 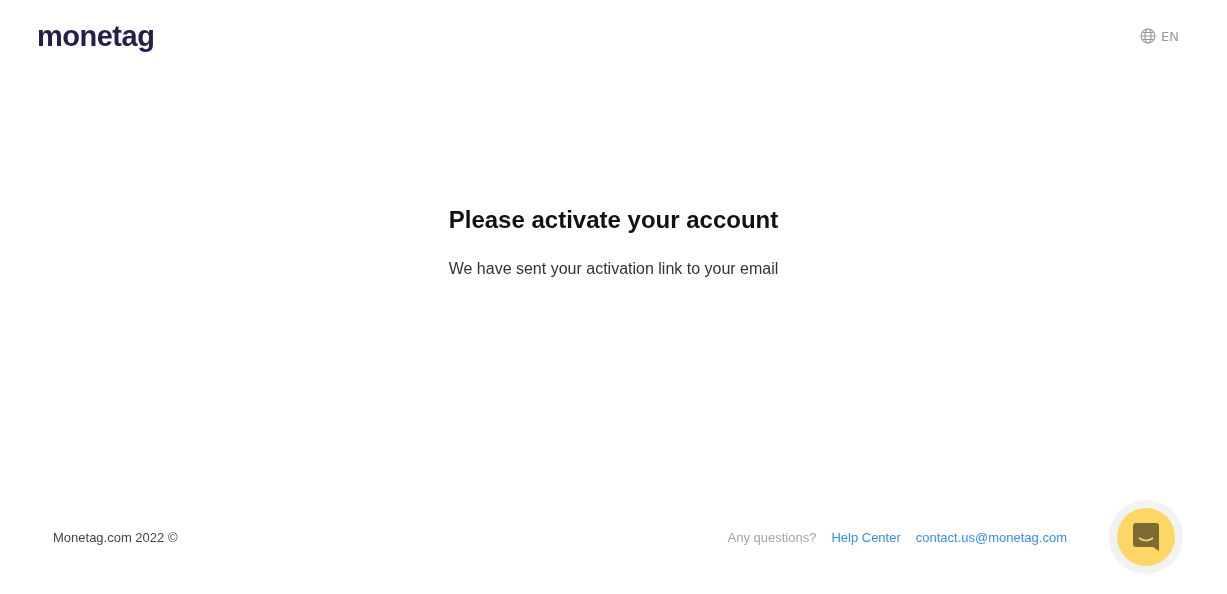 I want to click on message-text: We have sent your activation link to your email, so click(x=613, y=269).